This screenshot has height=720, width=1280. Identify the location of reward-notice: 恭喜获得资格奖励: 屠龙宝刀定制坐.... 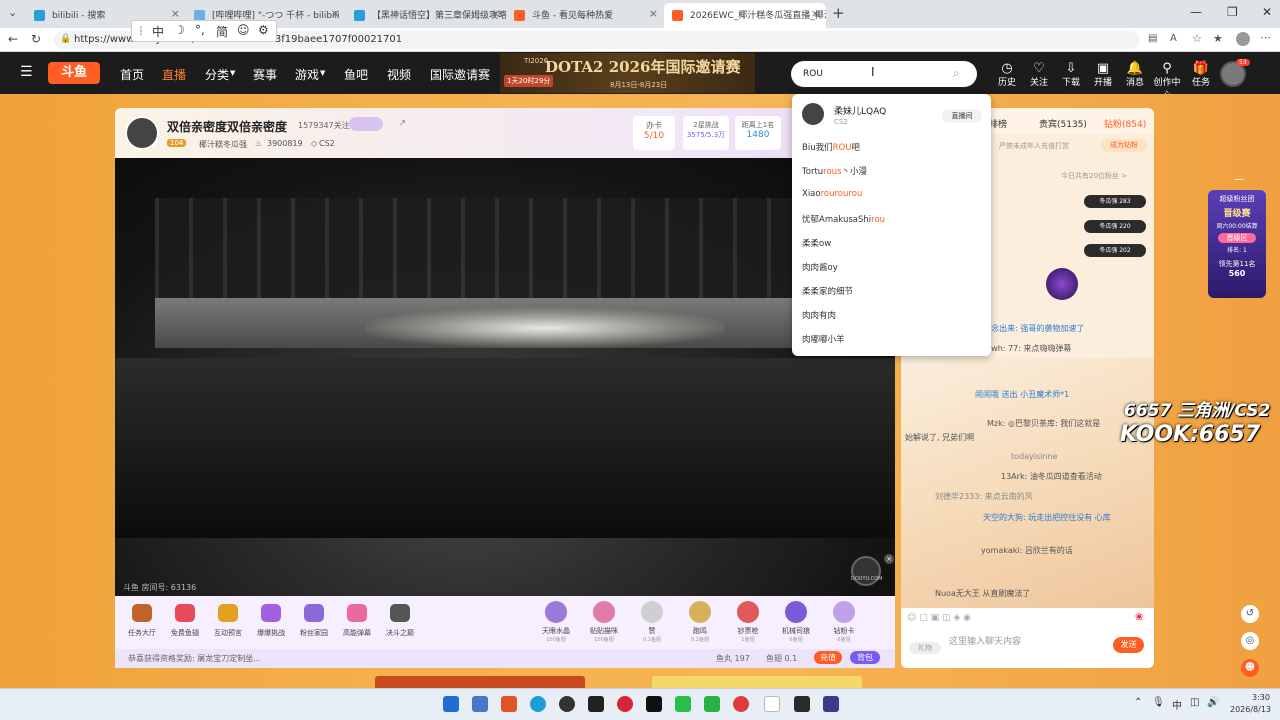
(194, 658).